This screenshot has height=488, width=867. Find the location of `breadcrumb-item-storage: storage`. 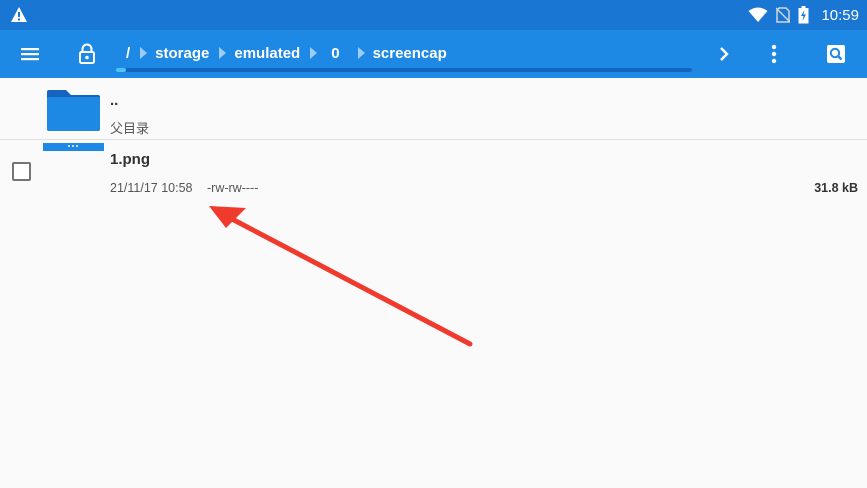

breadcrumb-item-storage: storage is located at coordinates (169, 53).